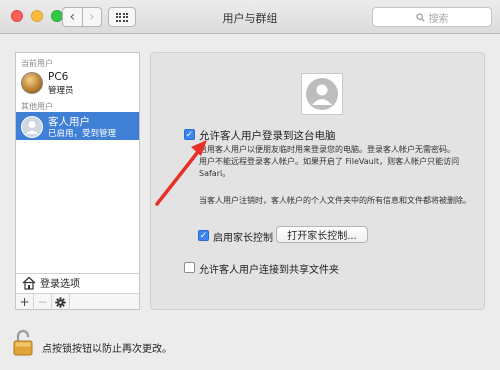 This screenshot has height=370, width=500. Describe the element at coordinates (29, 283) in the screenshot. I see `house-icon` at that location.